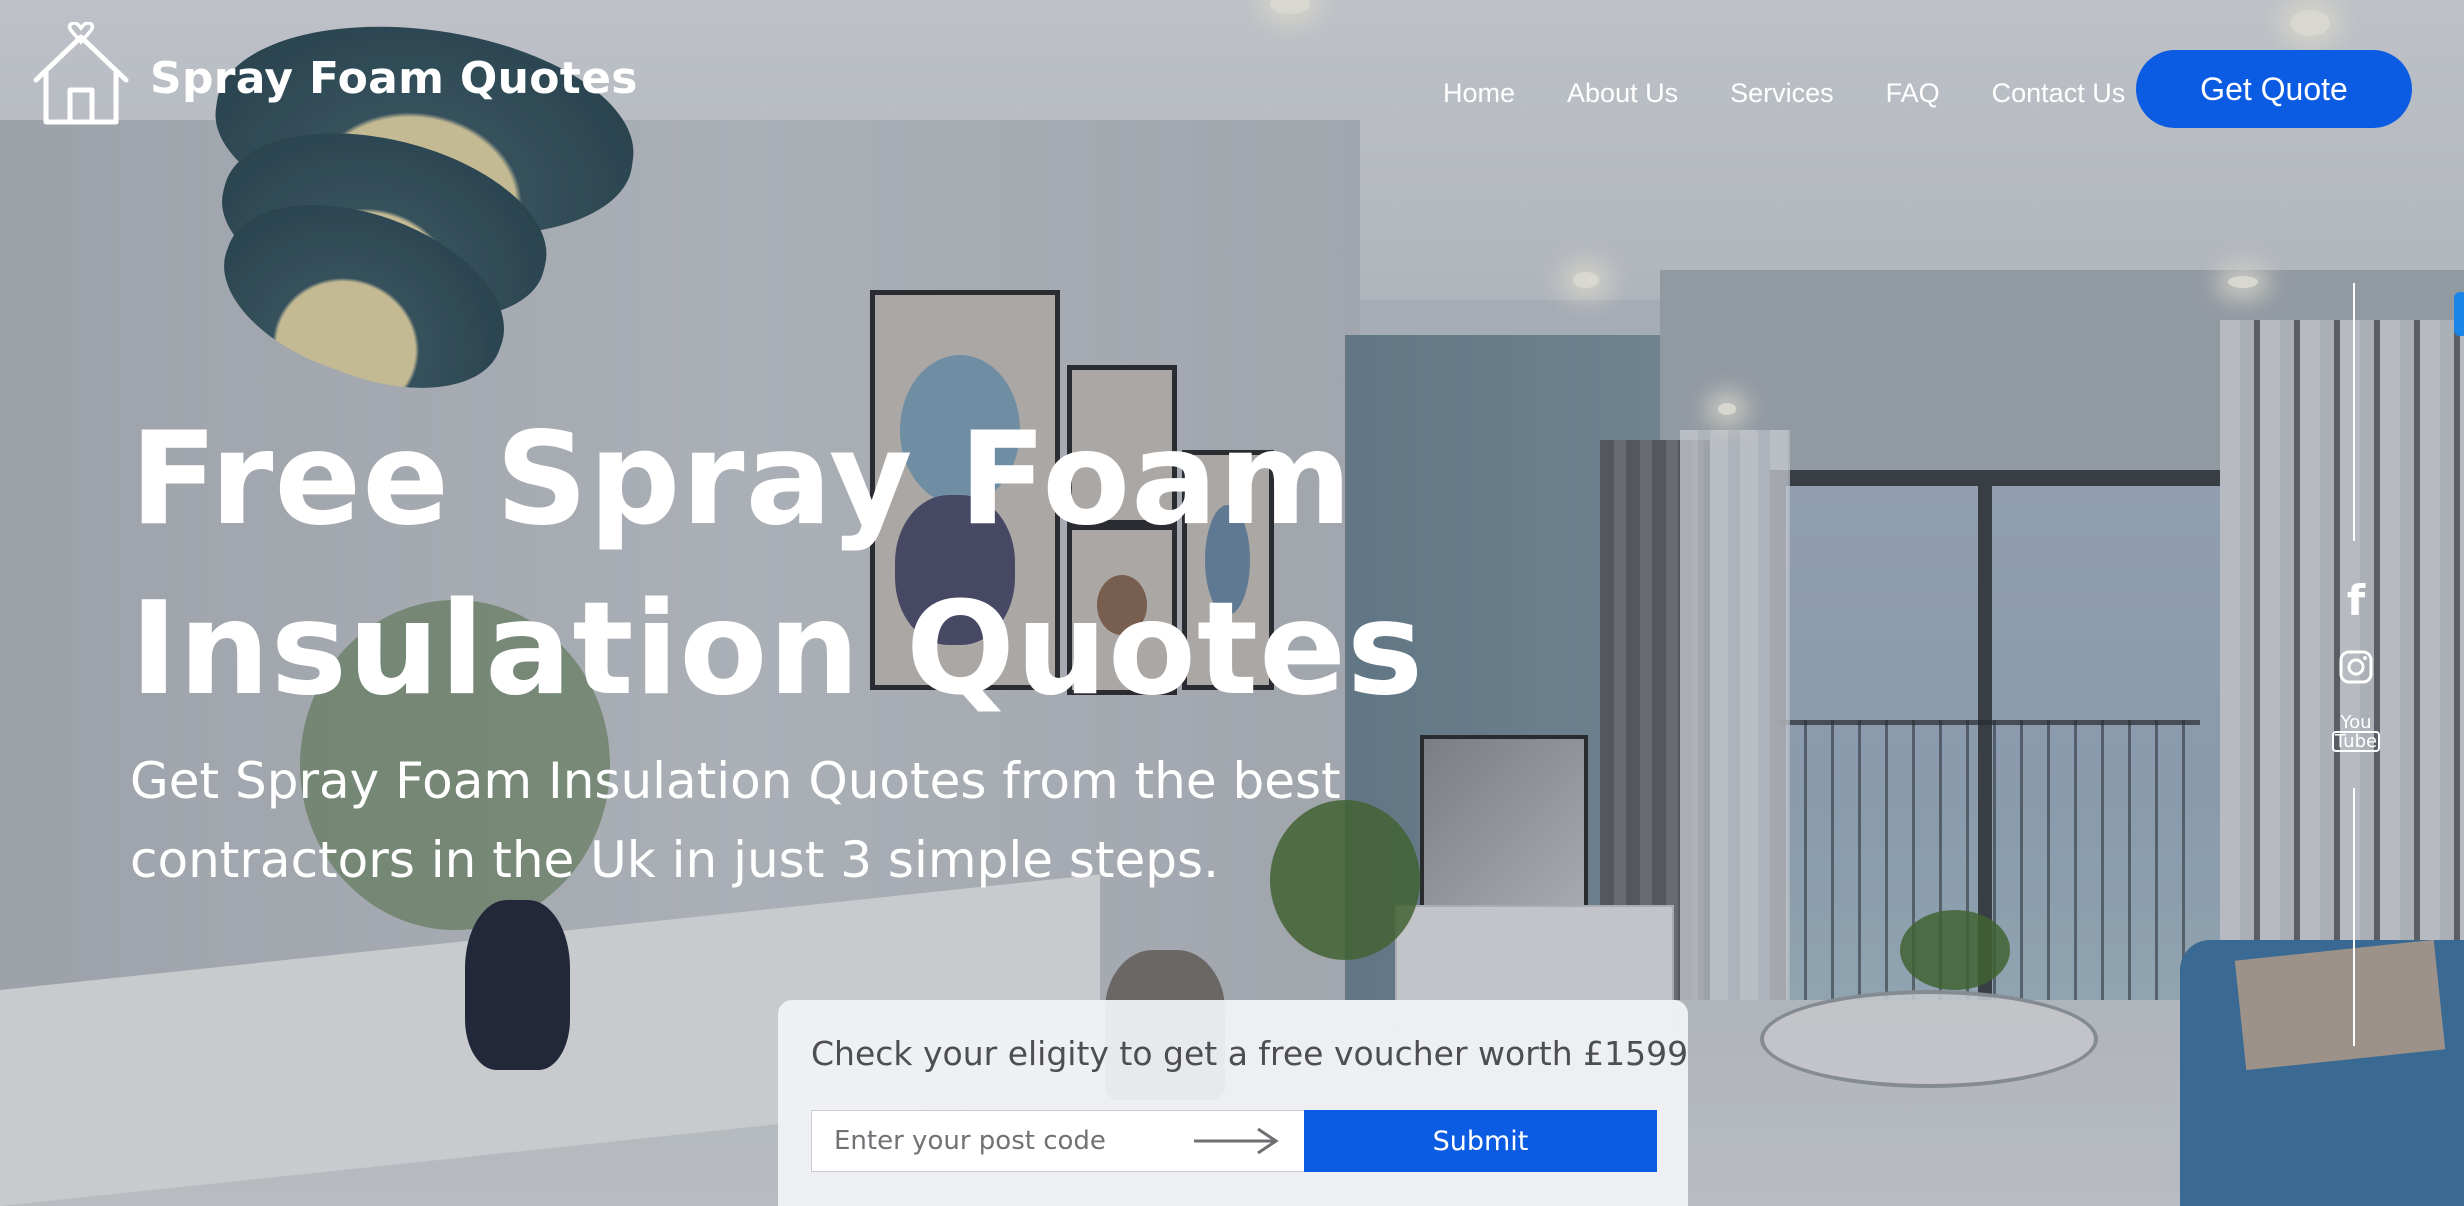 Image resolution: width=2464 pixels, height=1206 pixels. I want to click on facebook-icon: f, so click(2356, 600).